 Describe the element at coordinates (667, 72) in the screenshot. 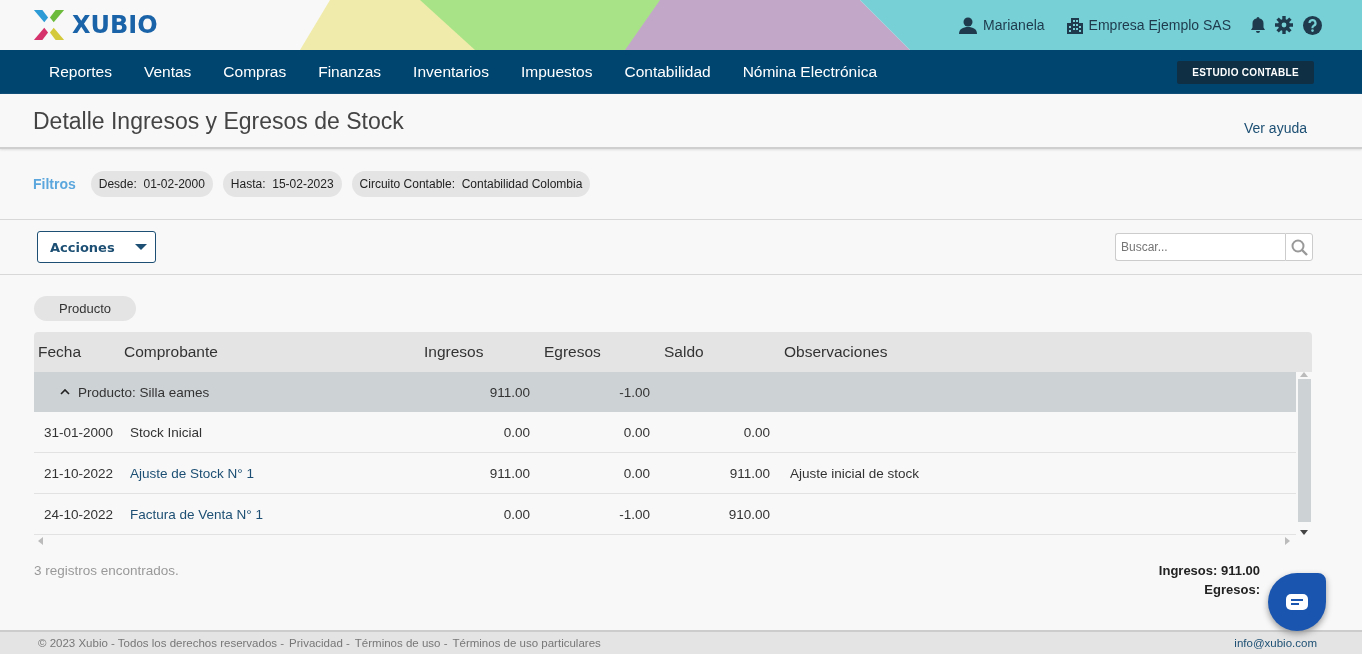

I see `nav-menu-item: Contabilidad` at that location.